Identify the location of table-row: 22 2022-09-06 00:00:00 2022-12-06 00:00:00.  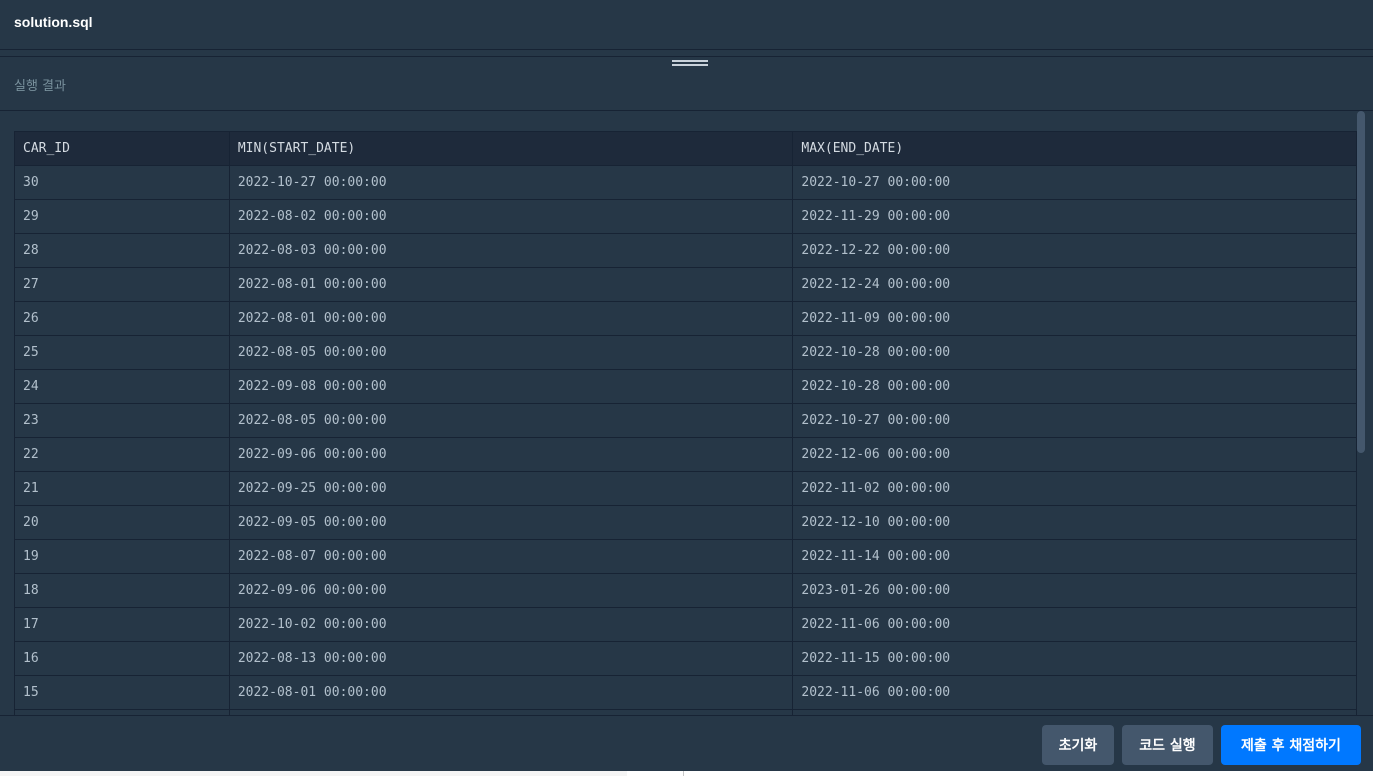
(685, 454).